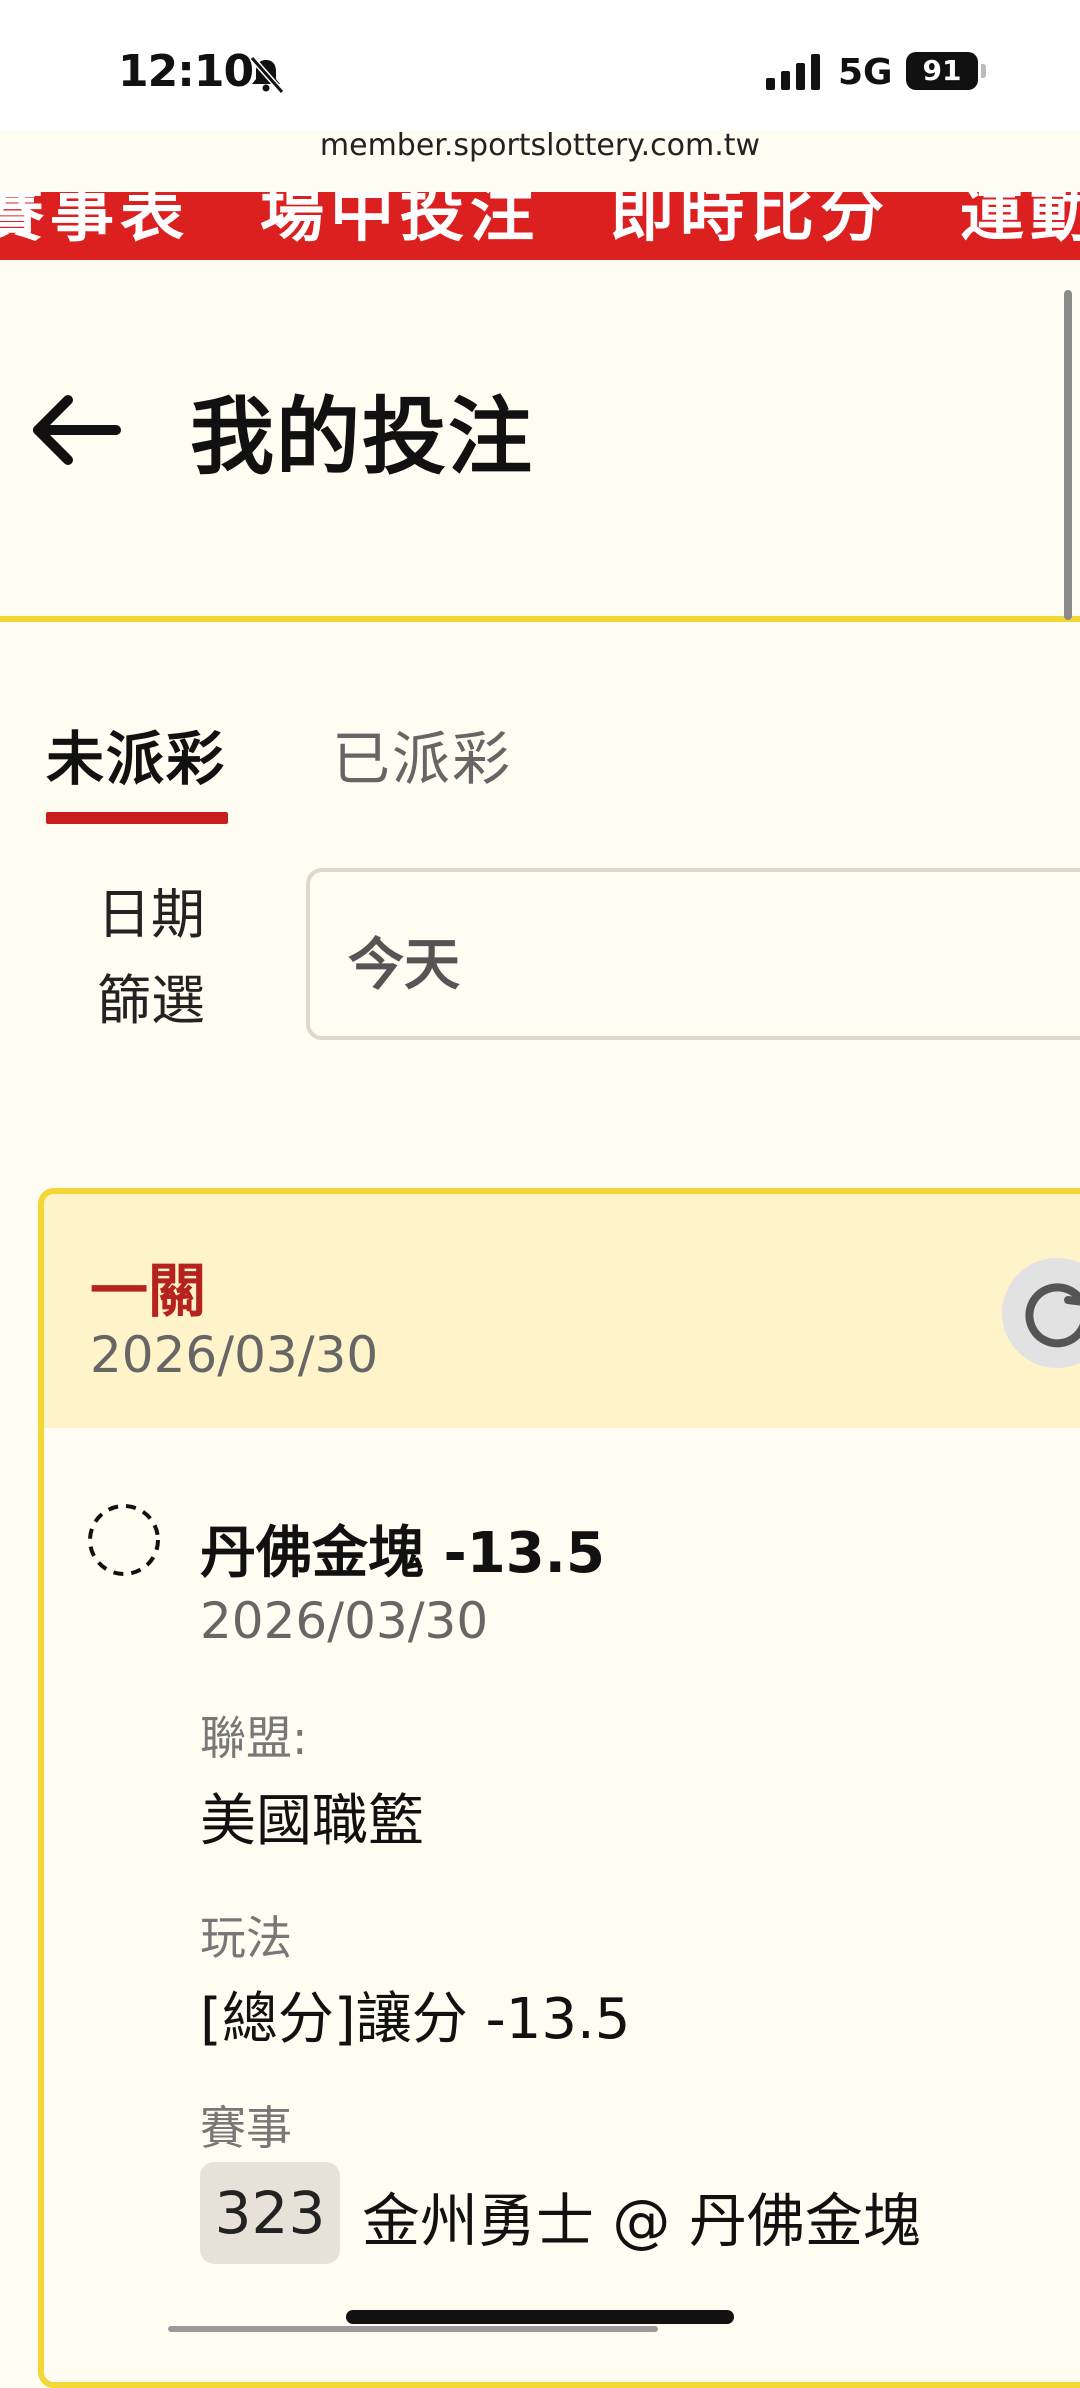  What do you see at coordinates (186, 71) in the screenshot?
I see `status-time: 12:10` at bounding box center [186, 71].